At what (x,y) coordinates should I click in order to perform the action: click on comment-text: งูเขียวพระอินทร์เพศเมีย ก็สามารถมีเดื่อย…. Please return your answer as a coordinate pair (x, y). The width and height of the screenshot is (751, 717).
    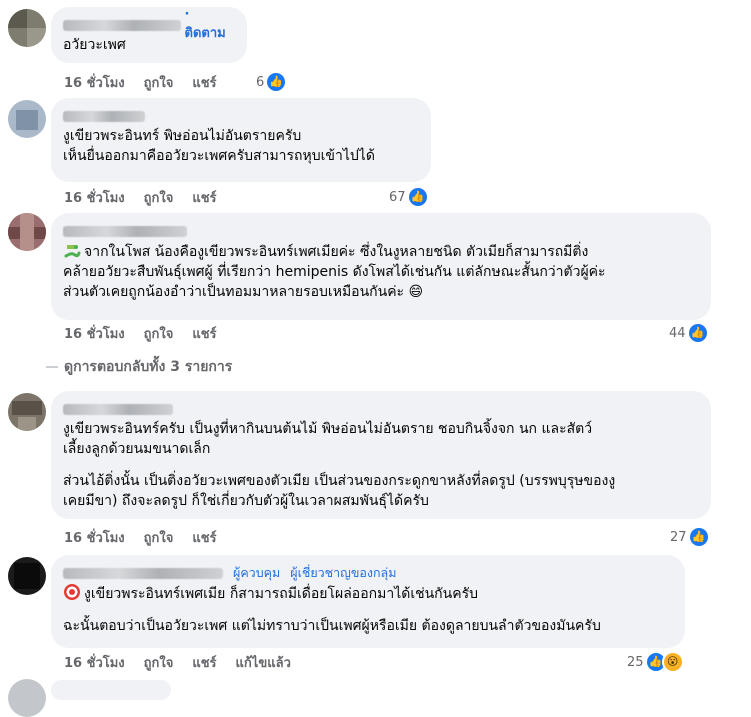
    Looking at the image, I should click on (368, 609).